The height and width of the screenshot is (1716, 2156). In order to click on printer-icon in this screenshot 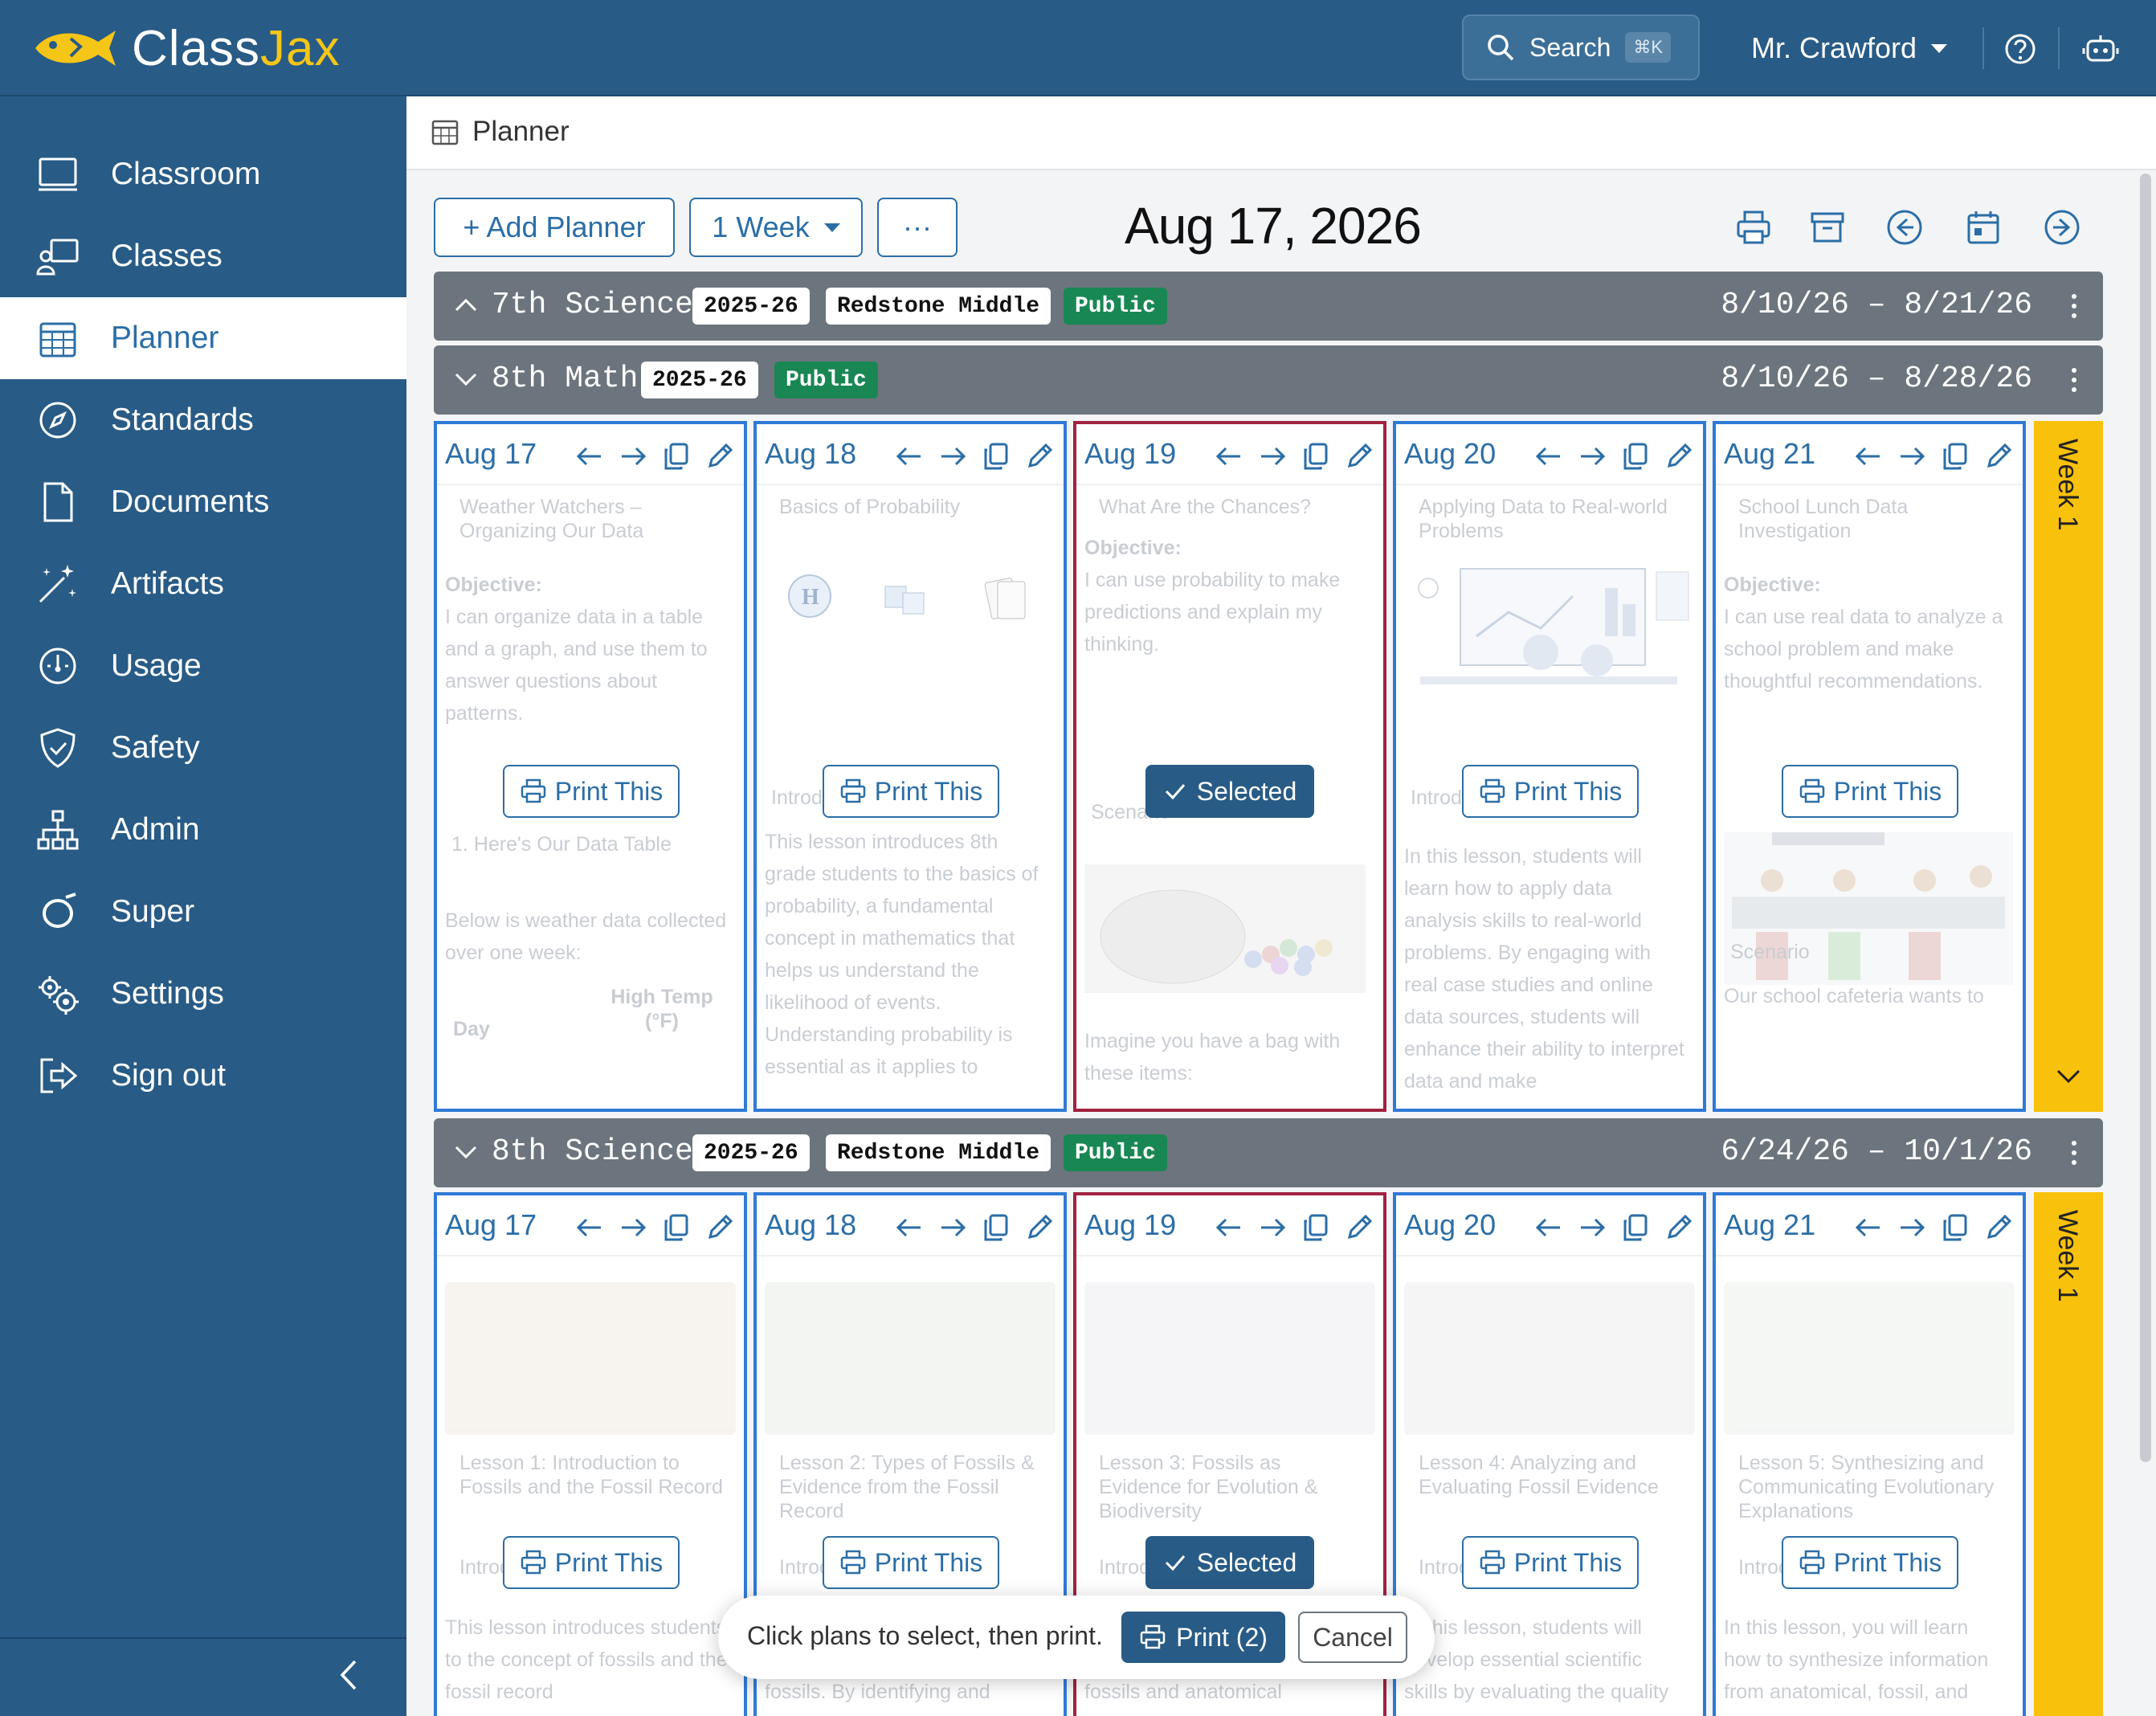, I will do `click(1753, 227)`.